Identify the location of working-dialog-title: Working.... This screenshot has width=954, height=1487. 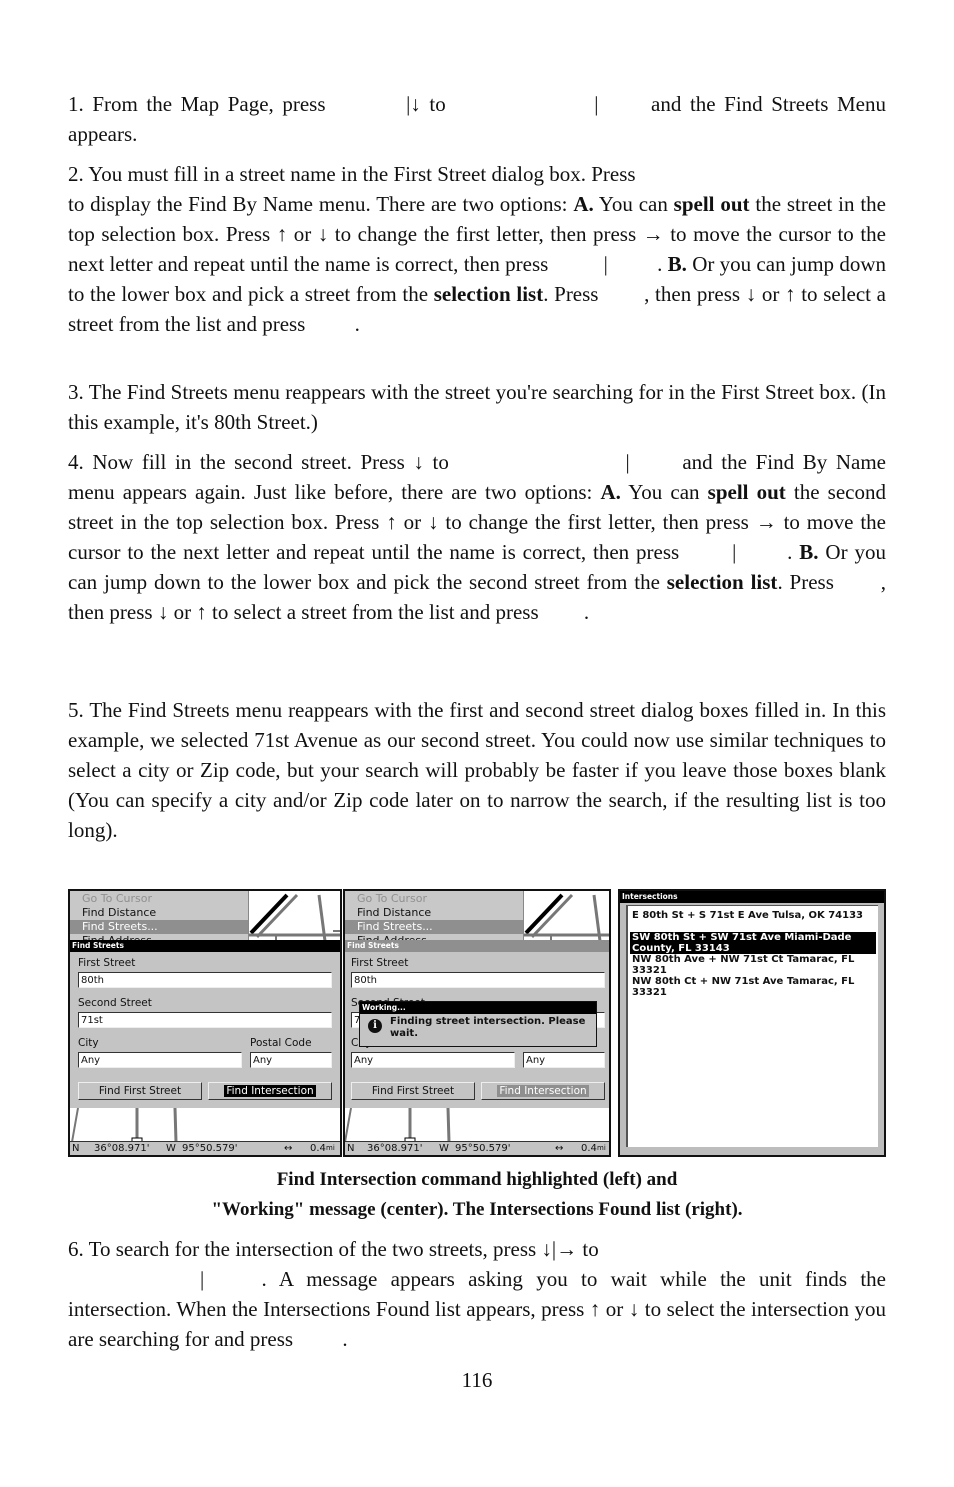
(478, 1008).